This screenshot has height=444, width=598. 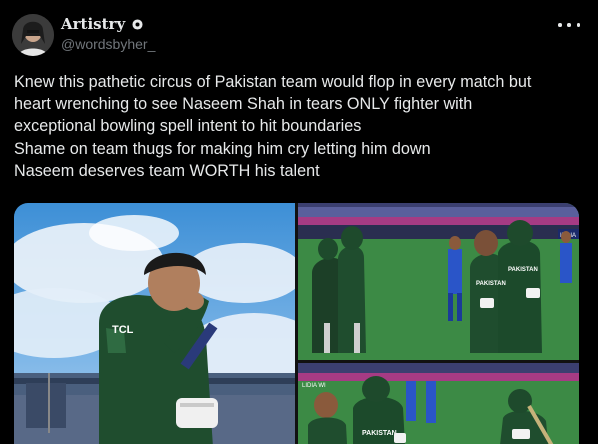 I want to click on avatar, so click(x=33, y=35).